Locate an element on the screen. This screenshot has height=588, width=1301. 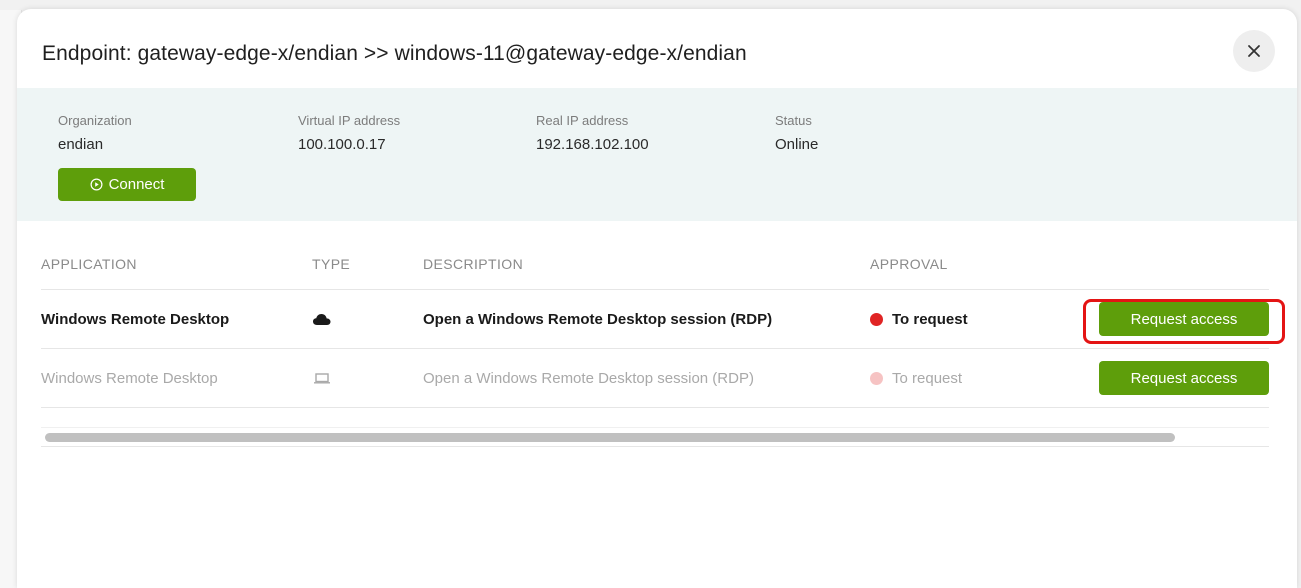
table-header: APPLICATION TYPE DESCRIPTION APPROVAL is located at coordinates (655, 264).